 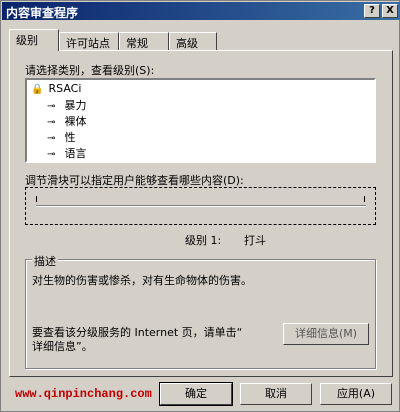 What do you see at coordinates (372, 11) in the screenshot?
I see `help-button: ?` at bounding box center [372, 11].